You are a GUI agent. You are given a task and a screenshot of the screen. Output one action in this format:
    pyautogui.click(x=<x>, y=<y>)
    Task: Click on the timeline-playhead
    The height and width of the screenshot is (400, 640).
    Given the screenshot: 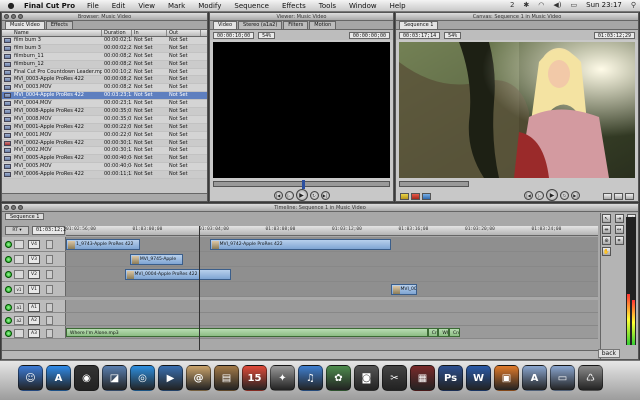 What is the action you would take?
    pyautogui.click(x=199, y=288)
    